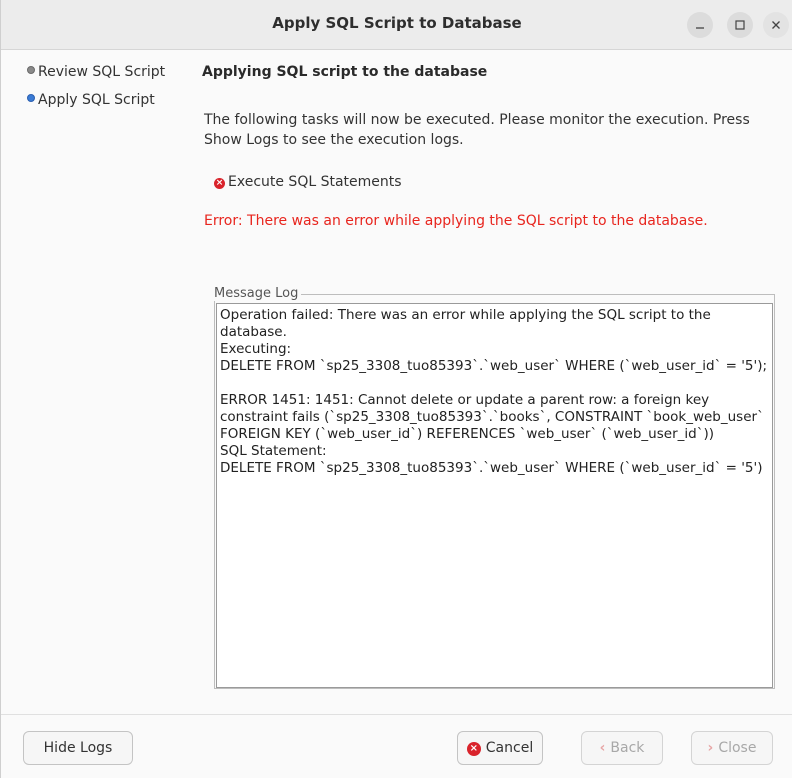  I want to click on step-done-bullet-icon, so click(31, 70).